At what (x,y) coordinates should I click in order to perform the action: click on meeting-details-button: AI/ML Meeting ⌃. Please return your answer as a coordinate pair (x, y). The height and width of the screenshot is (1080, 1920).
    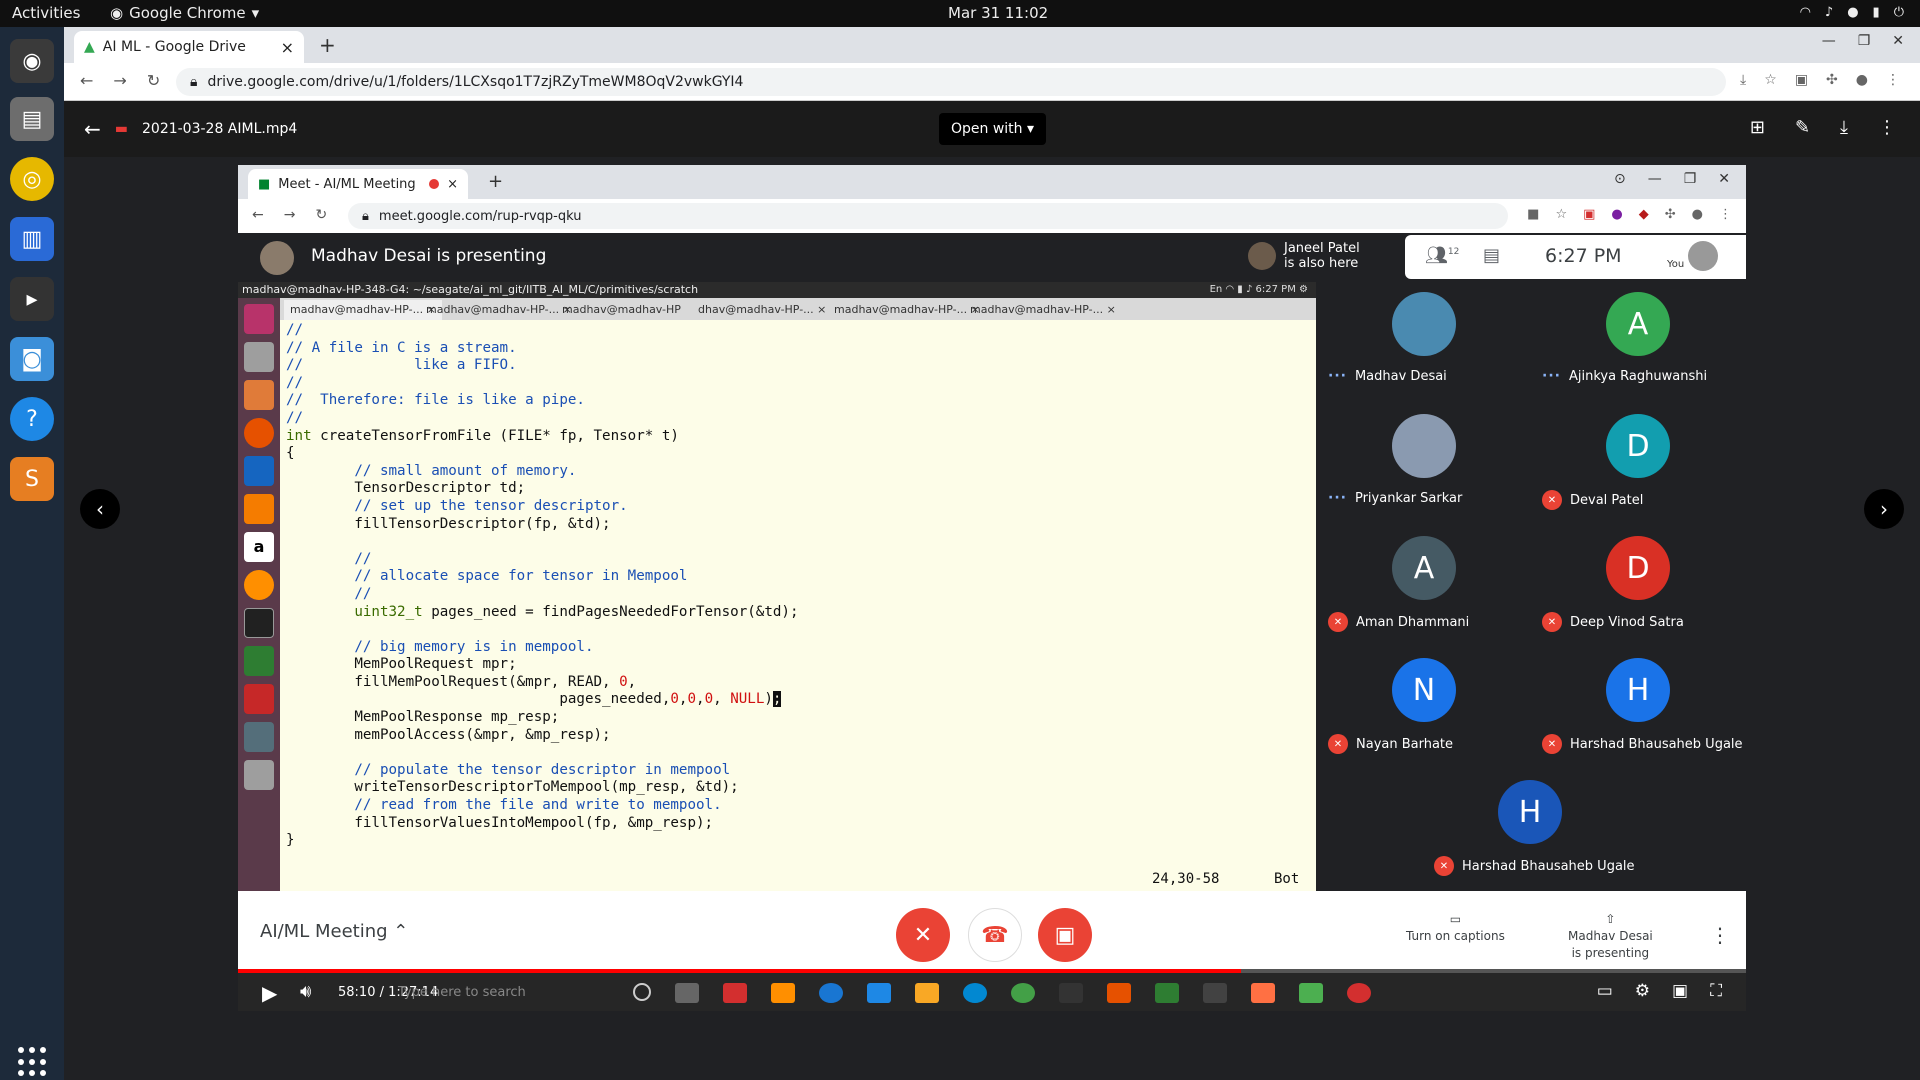
    Looking at the image, I should click on (334, 931).